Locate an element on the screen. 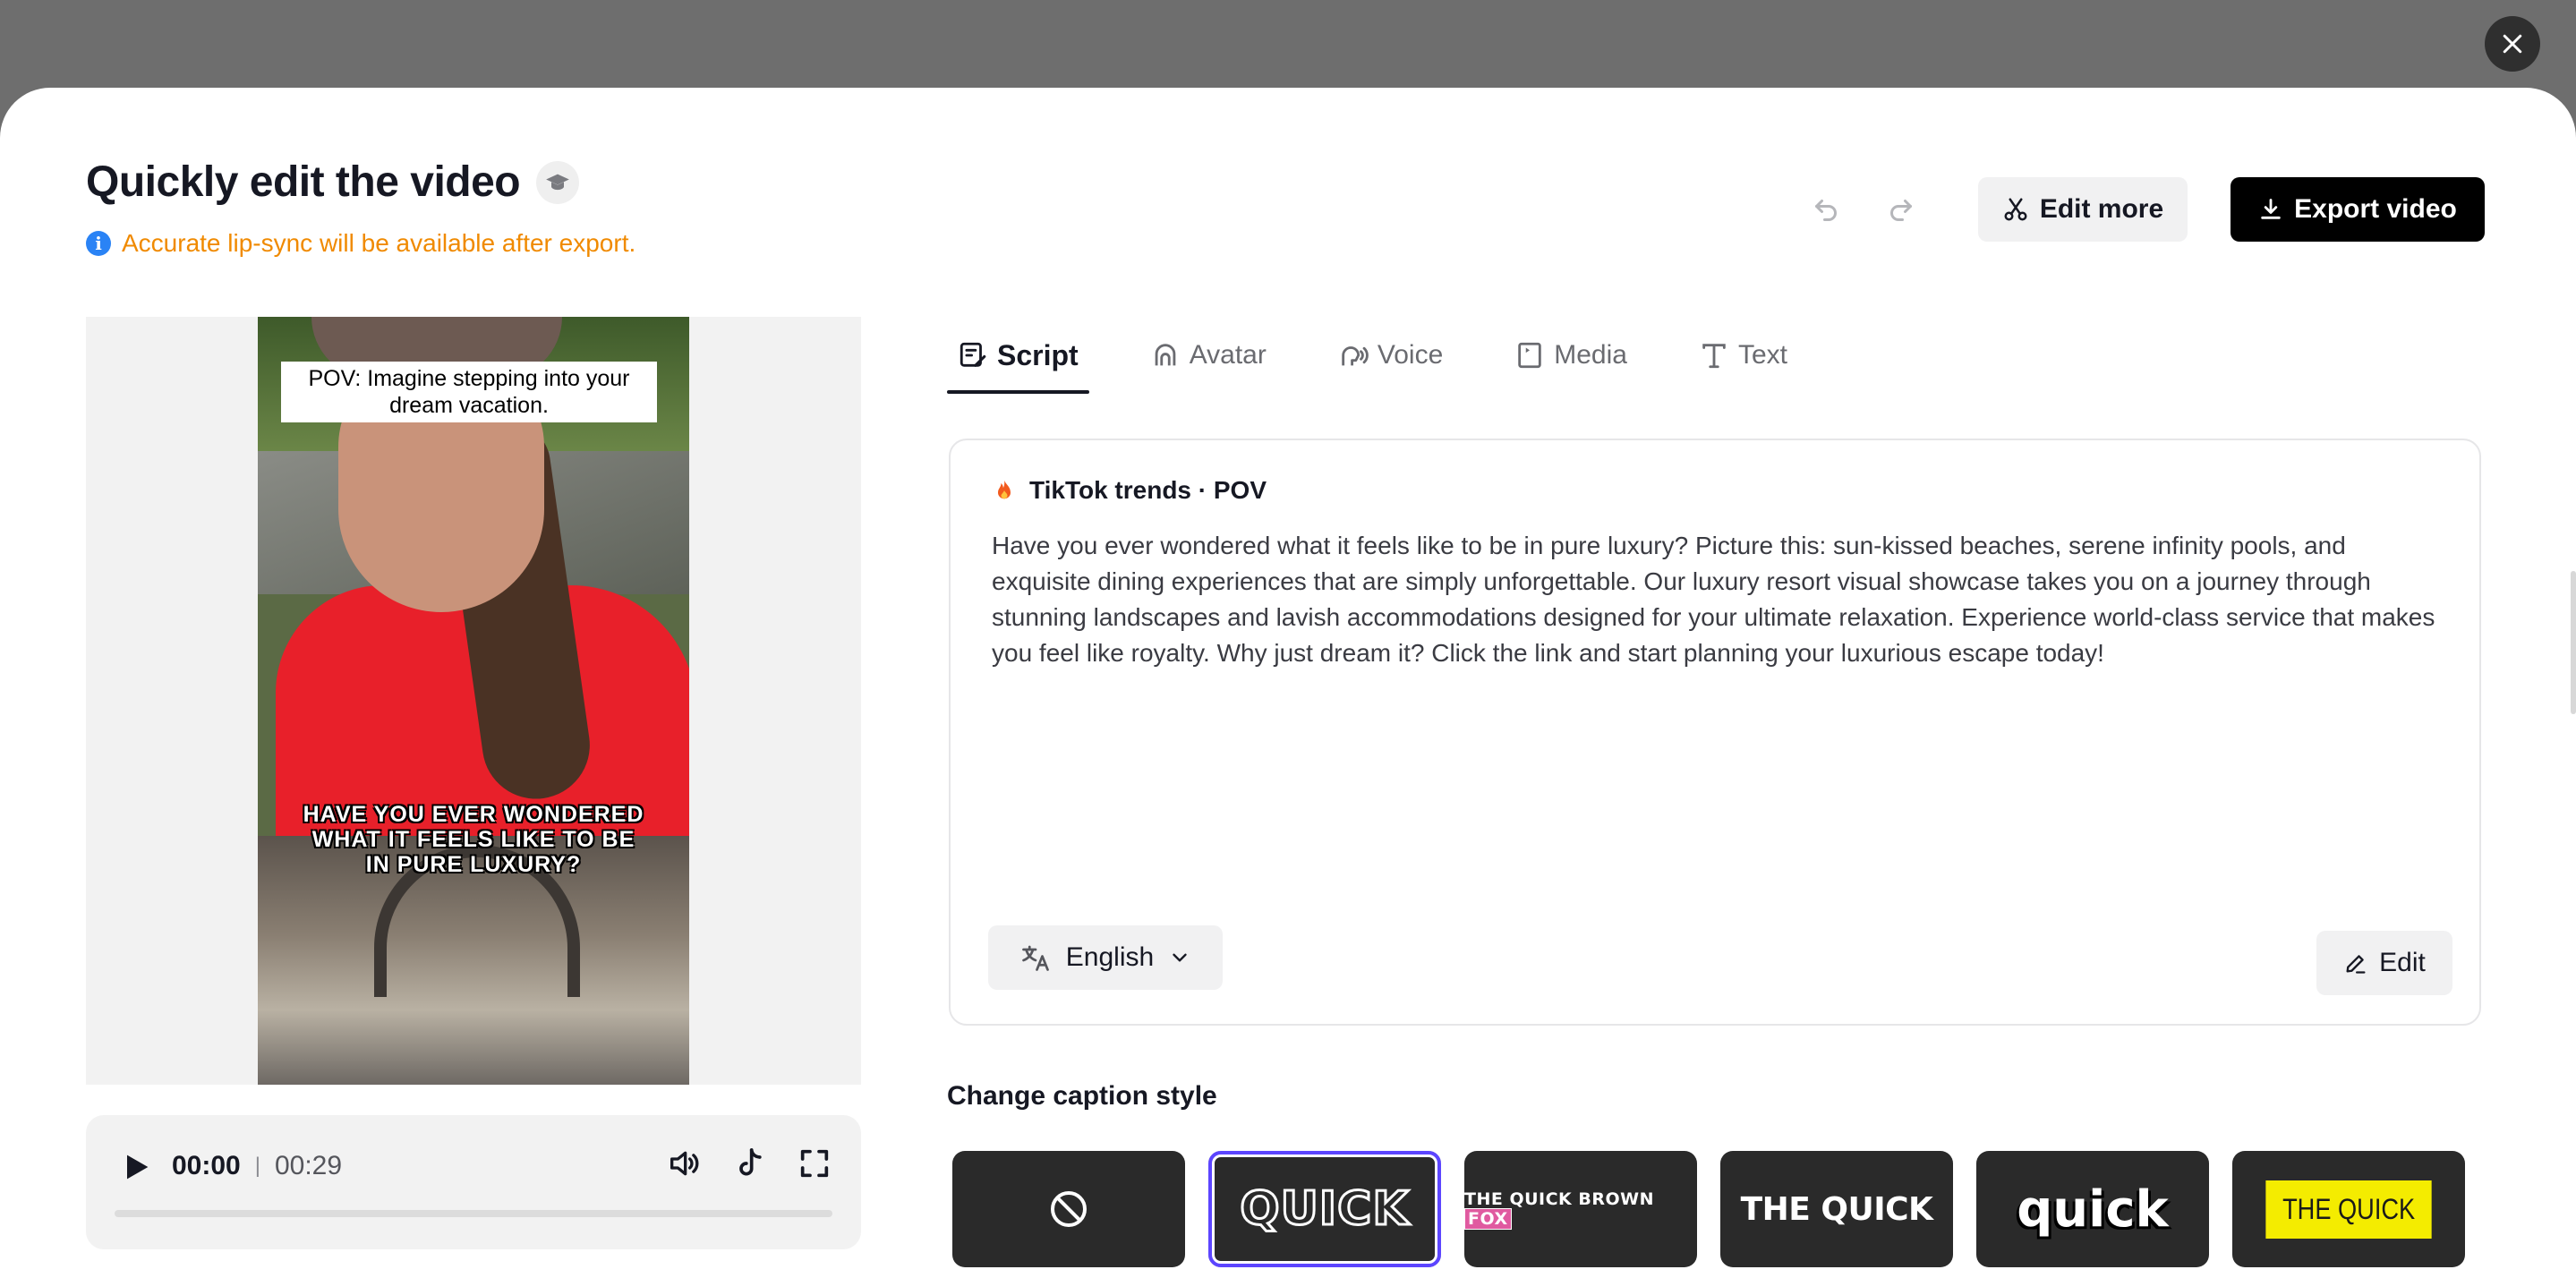 The width and height of the screenshot is (2576, 1278). modal-header: Quickly edit the video is located at coordinates (333, 182).